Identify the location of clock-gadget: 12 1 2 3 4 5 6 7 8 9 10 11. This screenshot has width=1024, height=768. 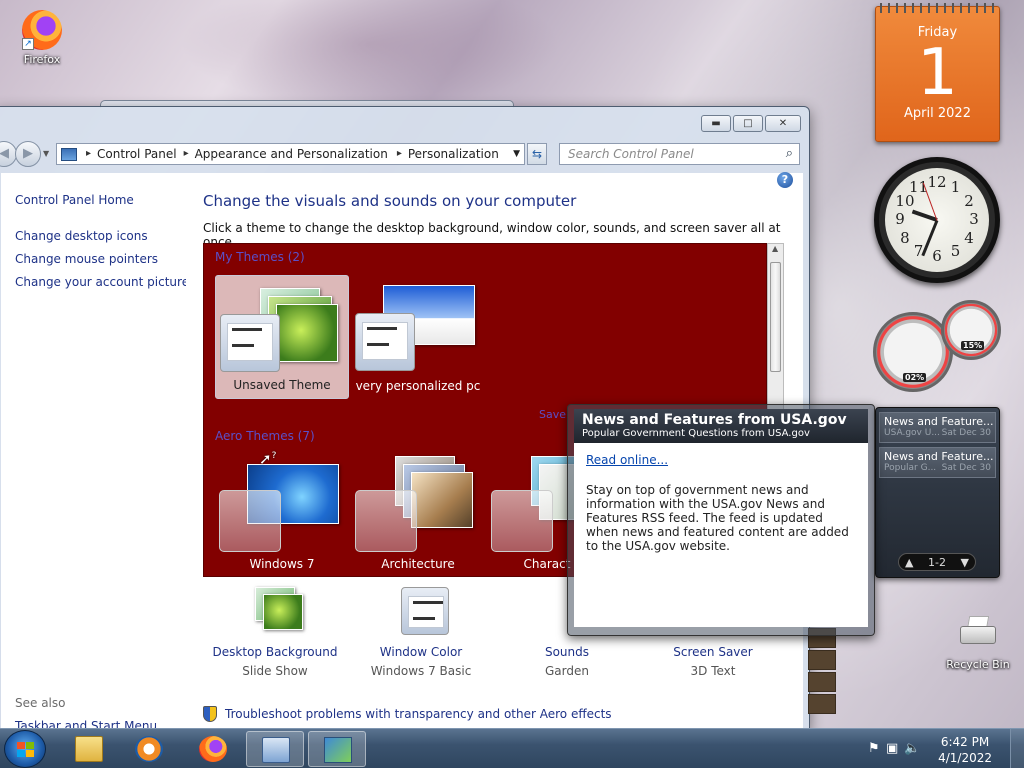
(937, 220).